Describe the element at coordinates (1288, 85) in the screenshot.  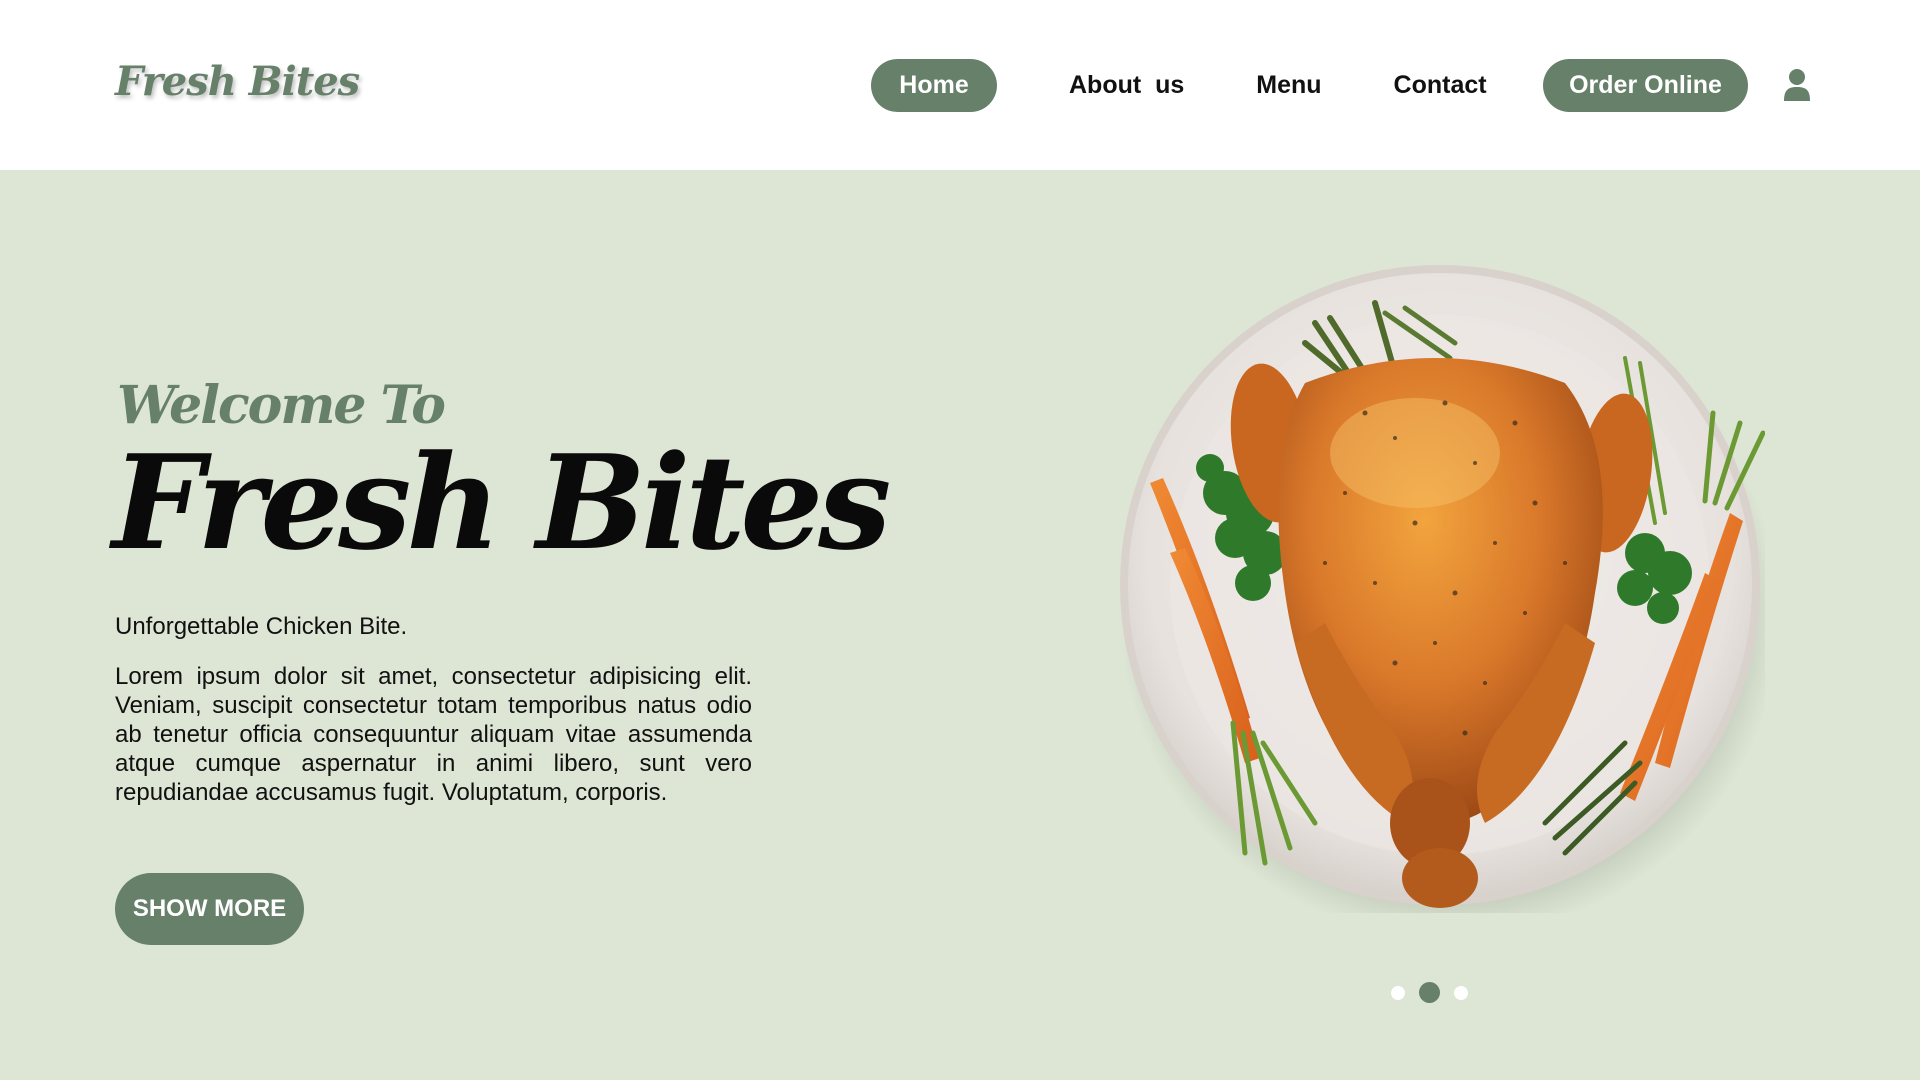
I see `nav-menu: Menu` at that location.